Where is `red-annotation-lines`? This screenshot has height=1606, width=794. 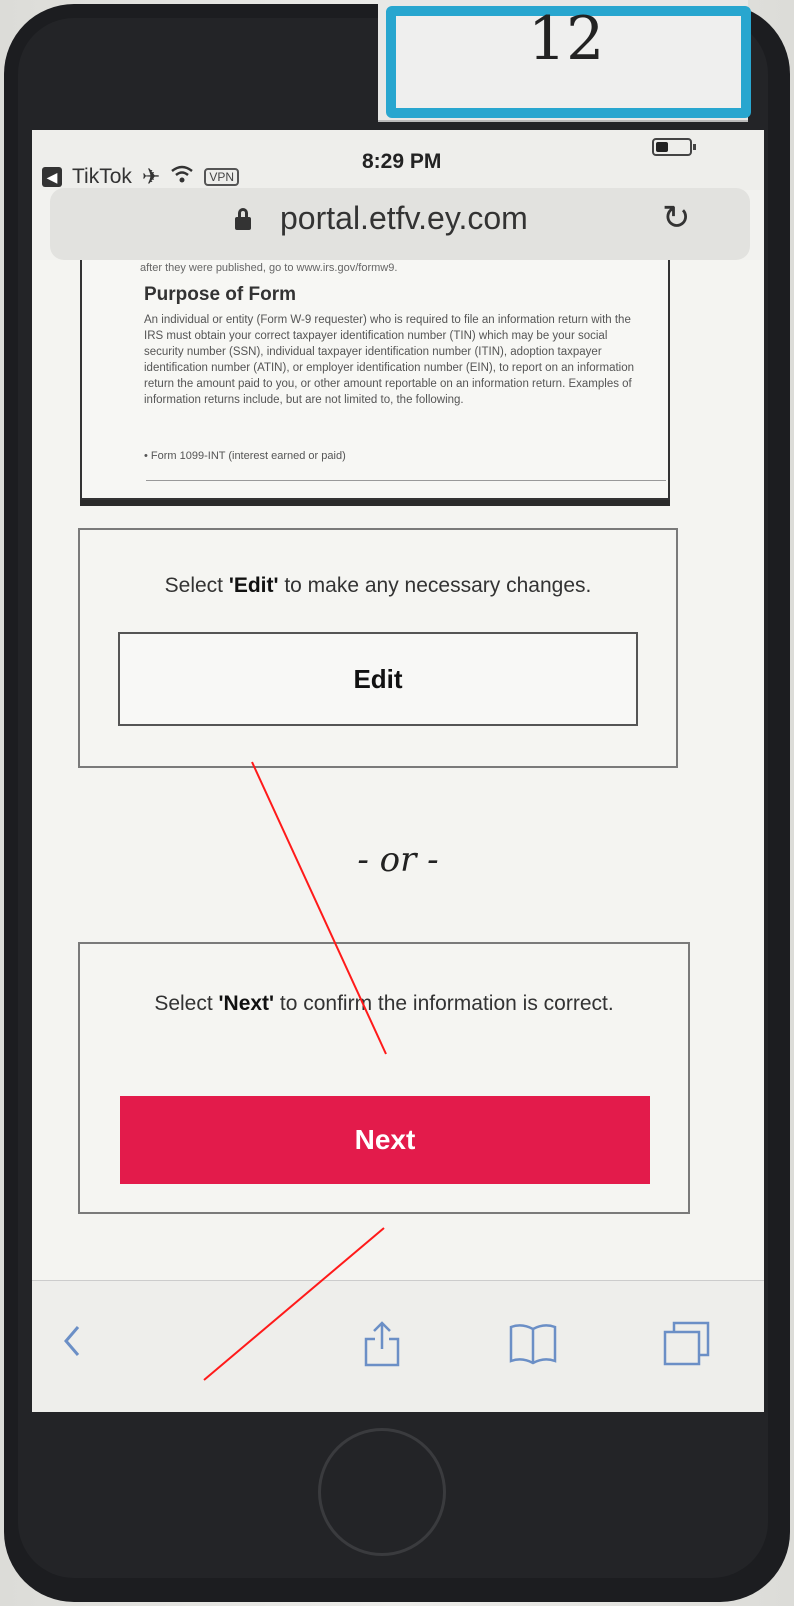
red-annotation-lines is located at coordinates (295, 1071).